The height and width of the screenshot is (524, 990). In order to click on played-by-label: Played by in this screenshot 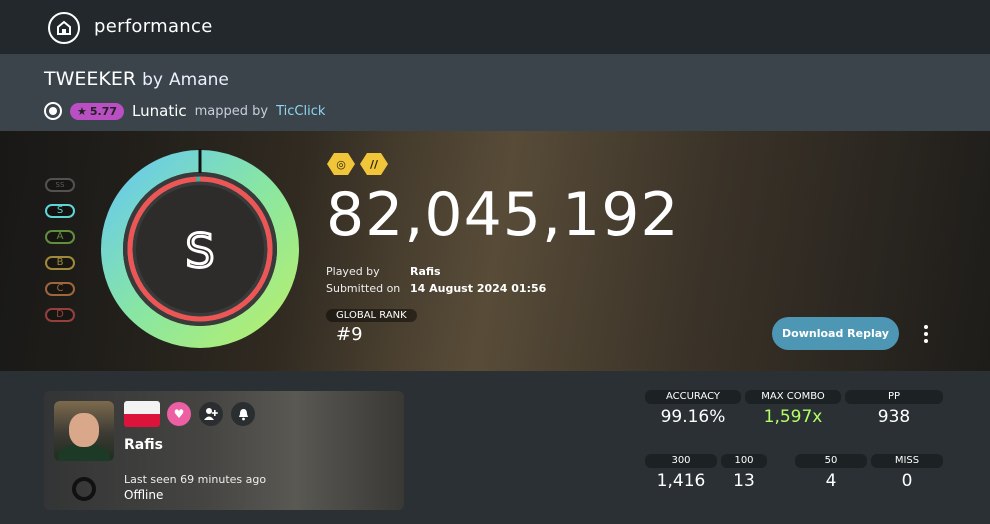, I will do `click(353, 271)`.